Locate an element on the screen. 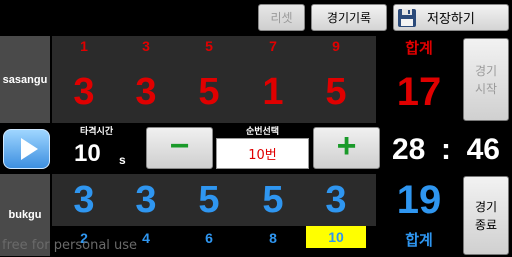  game-start-label-2: 시작 is located at coordinates (486, 88).